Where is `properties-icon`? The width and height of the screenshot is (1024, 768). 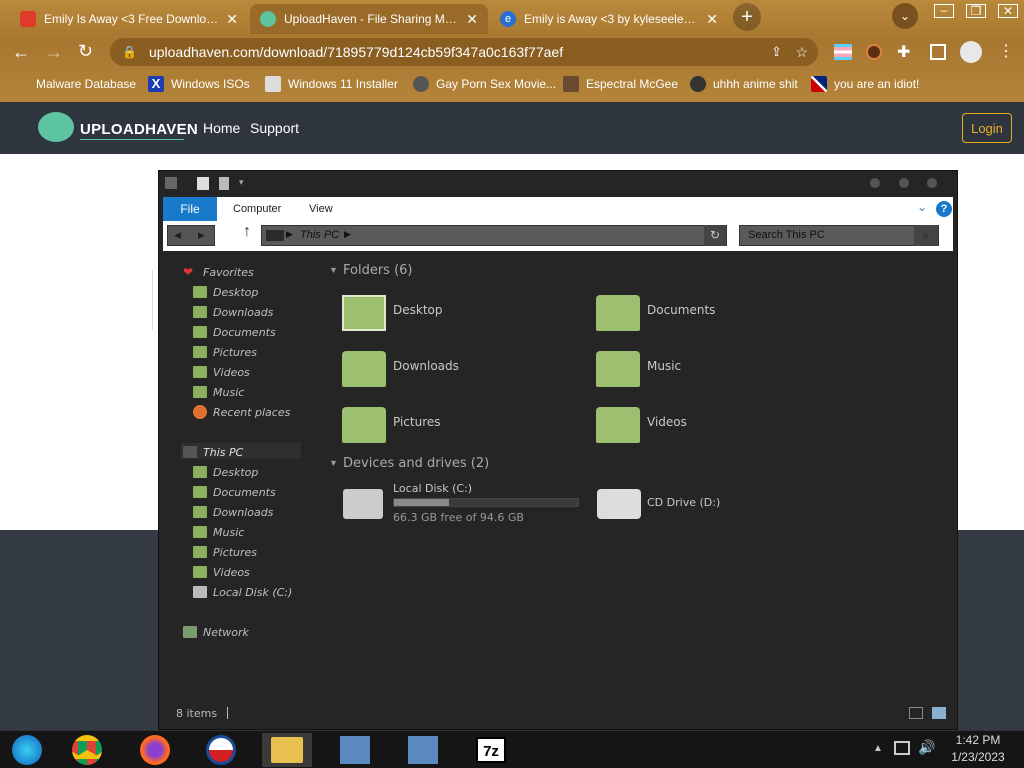
properties-icon is located at coordinates (203, 183).